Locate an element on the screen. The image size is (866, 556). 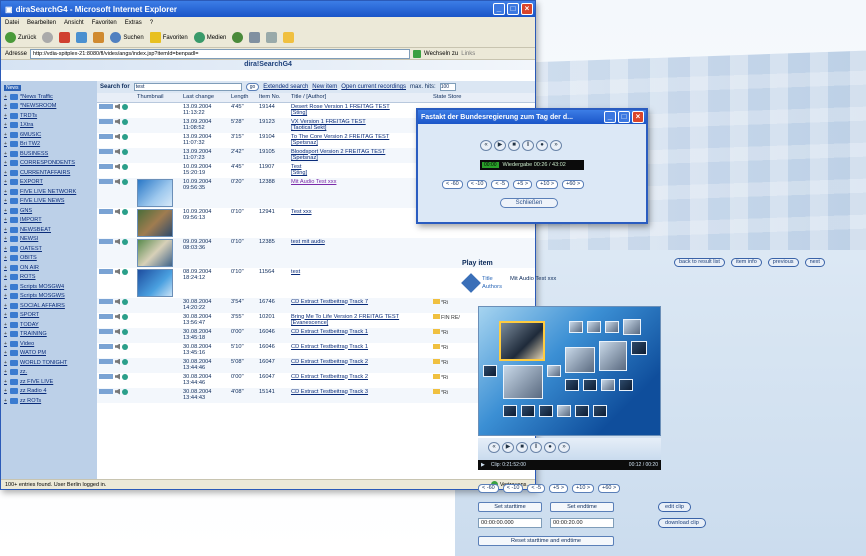
forward-button is located at coordinates (48, 37).